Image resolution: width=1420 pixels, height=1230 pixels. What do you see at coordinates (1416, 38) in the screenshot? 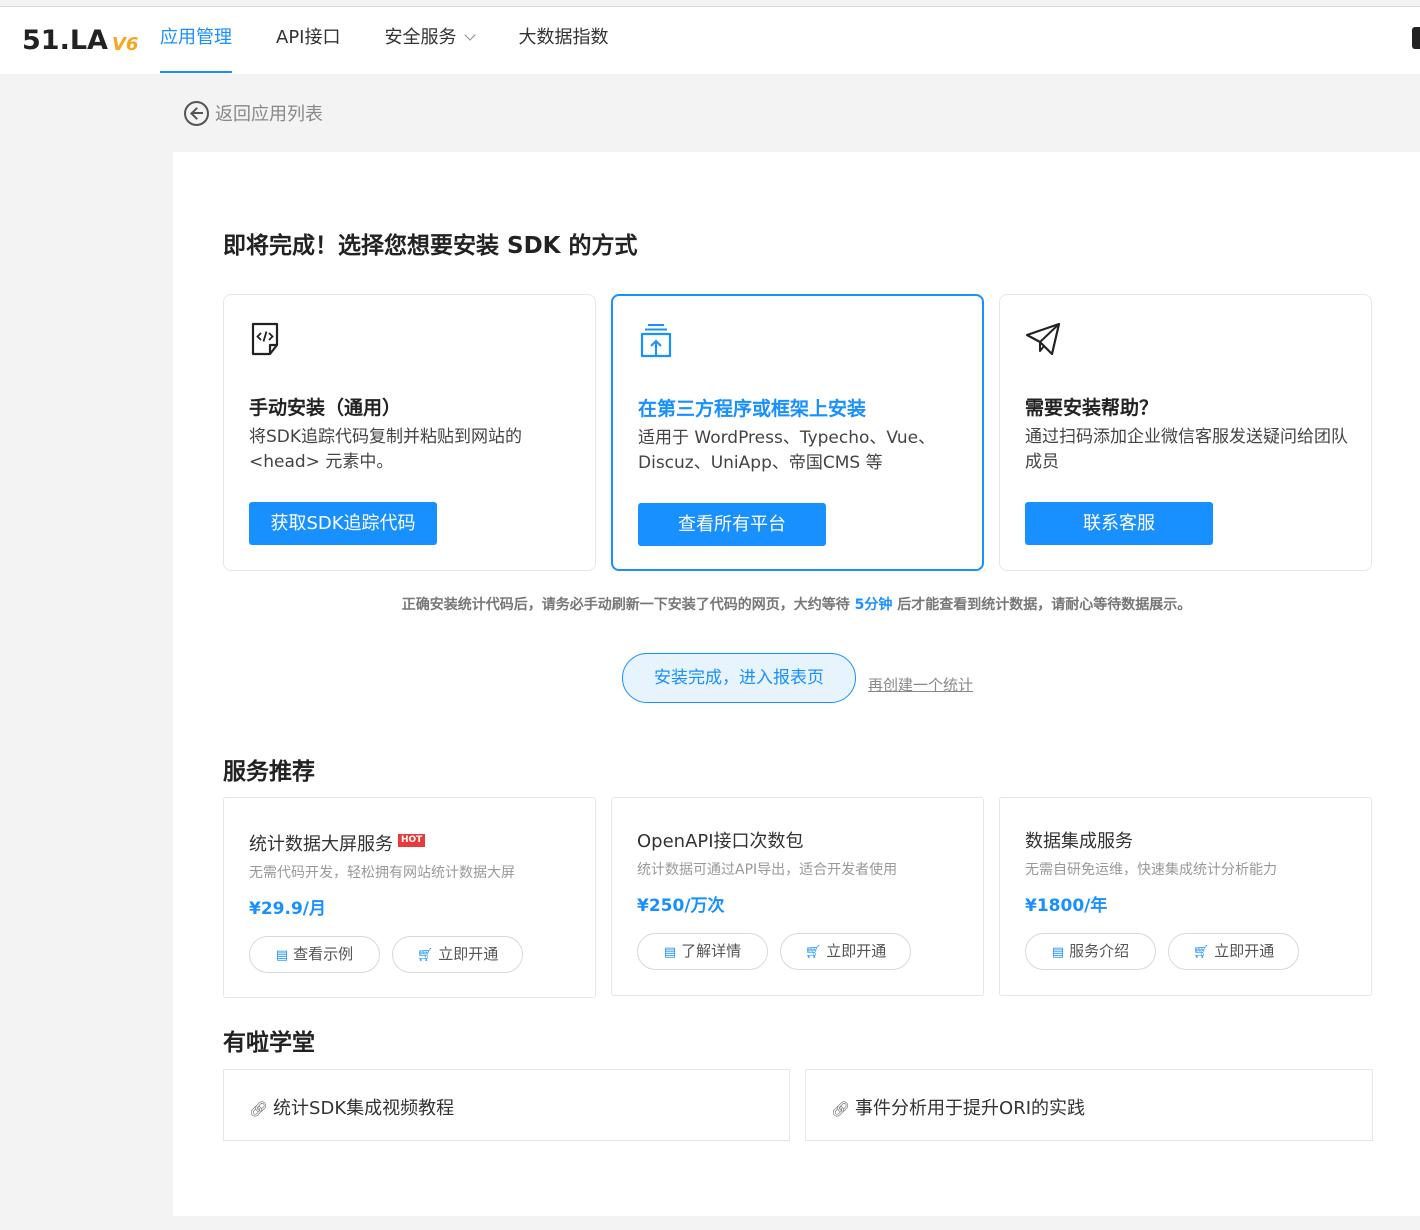
I see `user-menu-icon` at bounding box center [1416, 38].